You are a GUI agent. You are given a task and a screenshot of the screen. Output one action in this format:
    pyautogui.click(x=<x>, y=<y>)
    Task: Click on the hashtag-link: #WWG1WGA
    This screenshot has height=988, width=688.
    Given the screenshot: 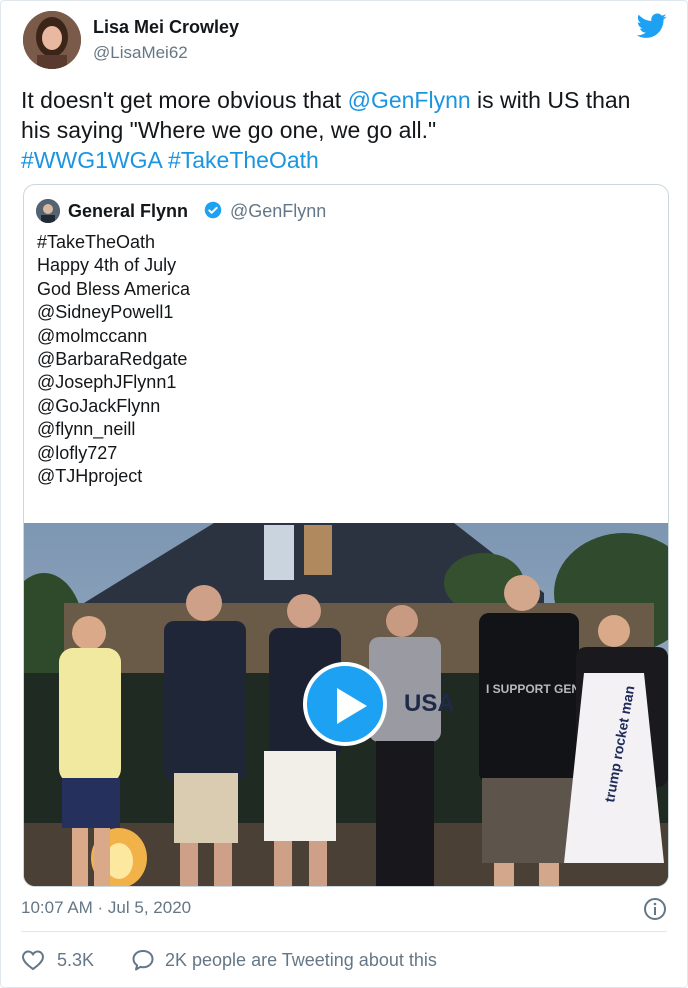 What is the action you would take?
    pyautogui.click(x=91, y=160)
    